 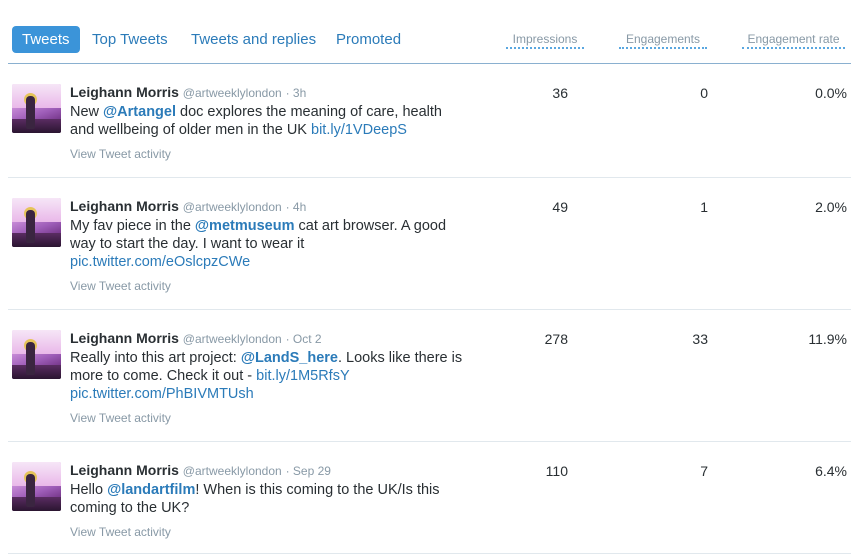 I want to click on impressions-value: 110, so click(x=556, y=471).